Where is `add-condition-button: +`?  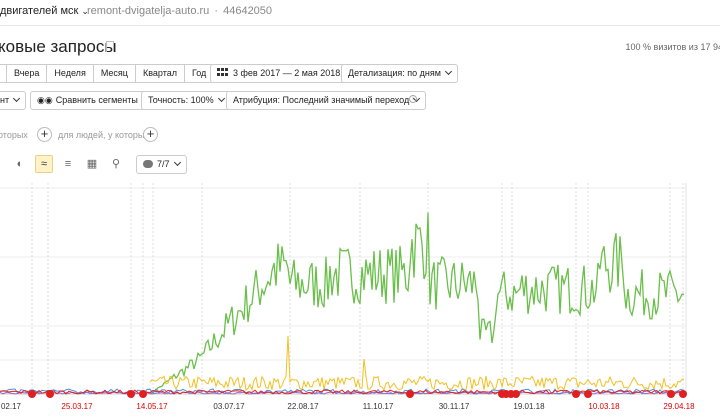 add-condition-button: + is located at coordinates (44, 134).